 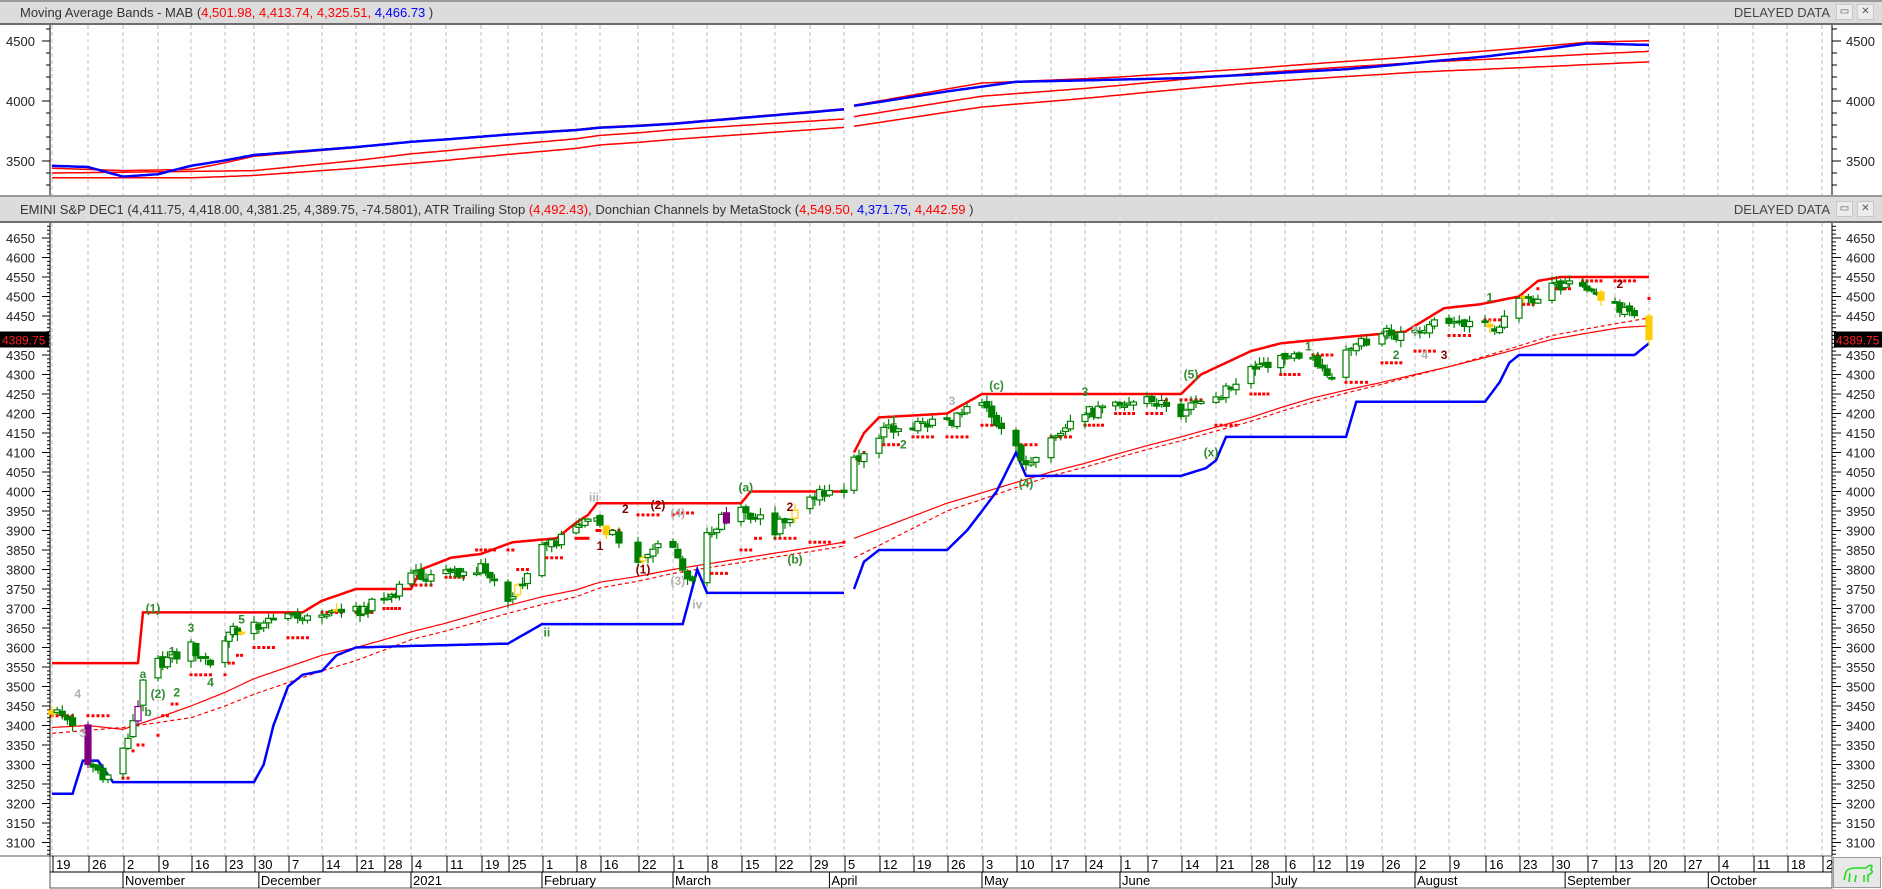 What do you see at coordinates (1860, 394) in the screenshot?
I see `y-tick-label: 4250` at bounding box center [1860, 394].